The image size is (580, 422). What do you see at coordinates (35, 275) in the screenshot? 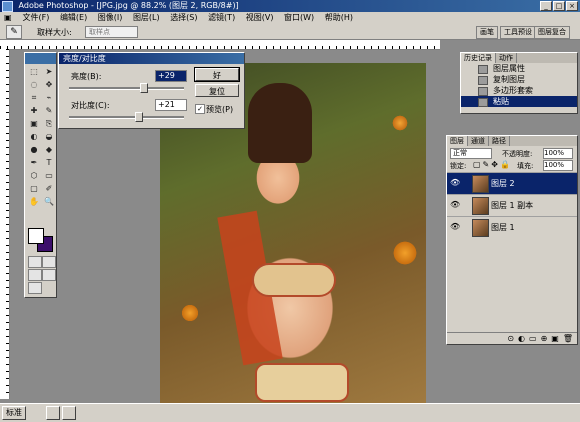
I see `screen-mode-standard-icon` at bounding box center [35, 275].